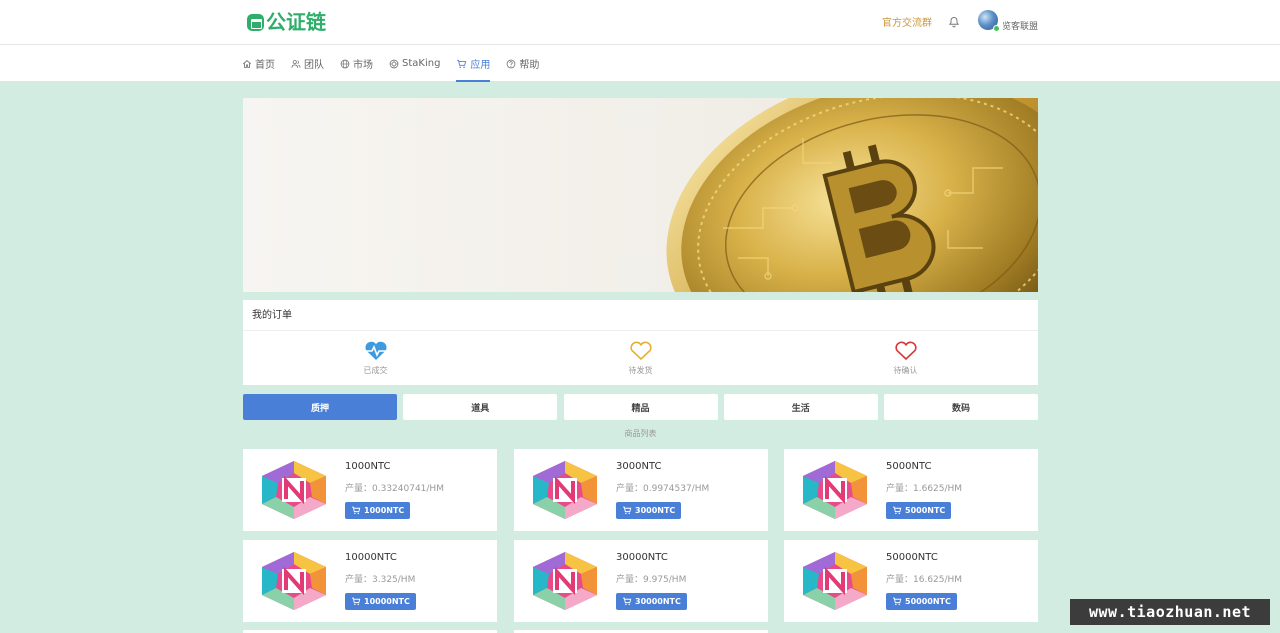  I want to click on product-name: 3000NTC, so click(639, 466).